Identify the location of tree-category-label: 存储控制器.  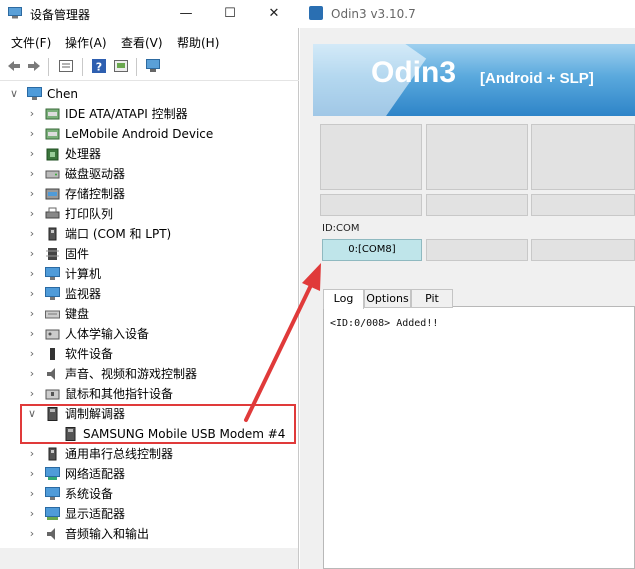
(95, 194).